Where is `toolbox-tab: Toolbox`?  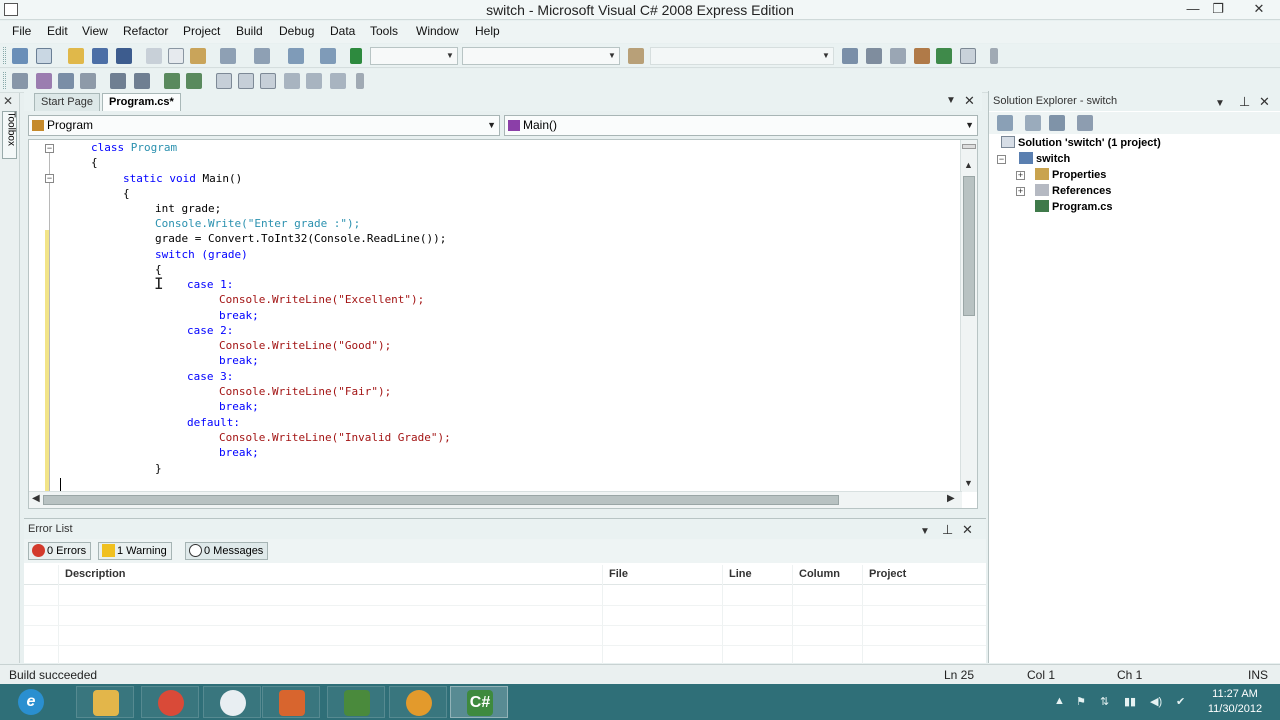 toolbox-tab: Toolbox is located at coordinates (9, 135).